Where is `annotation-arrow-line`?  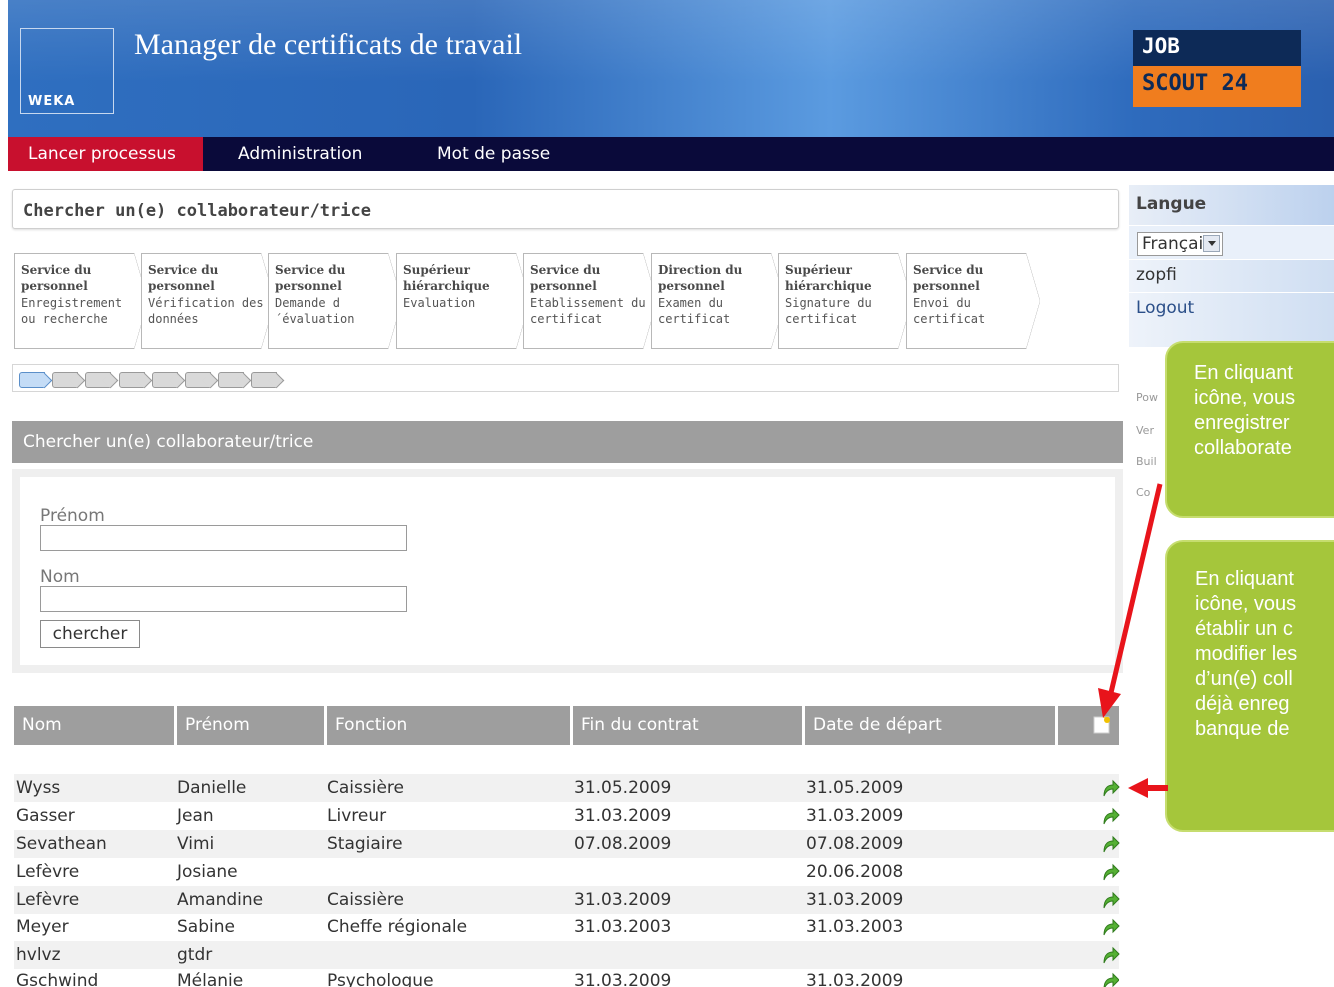 annotation-arrow-line is located at coordinates (1135, 590).